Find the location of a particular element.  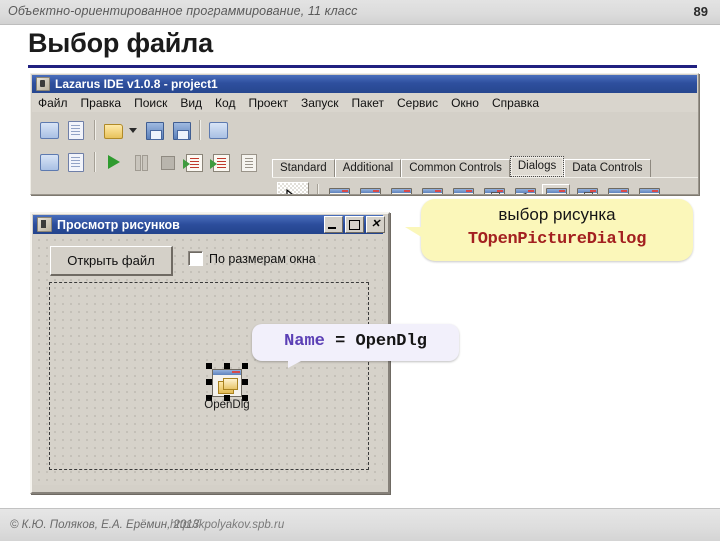

stop-icon is located at coordinates (167, 162).